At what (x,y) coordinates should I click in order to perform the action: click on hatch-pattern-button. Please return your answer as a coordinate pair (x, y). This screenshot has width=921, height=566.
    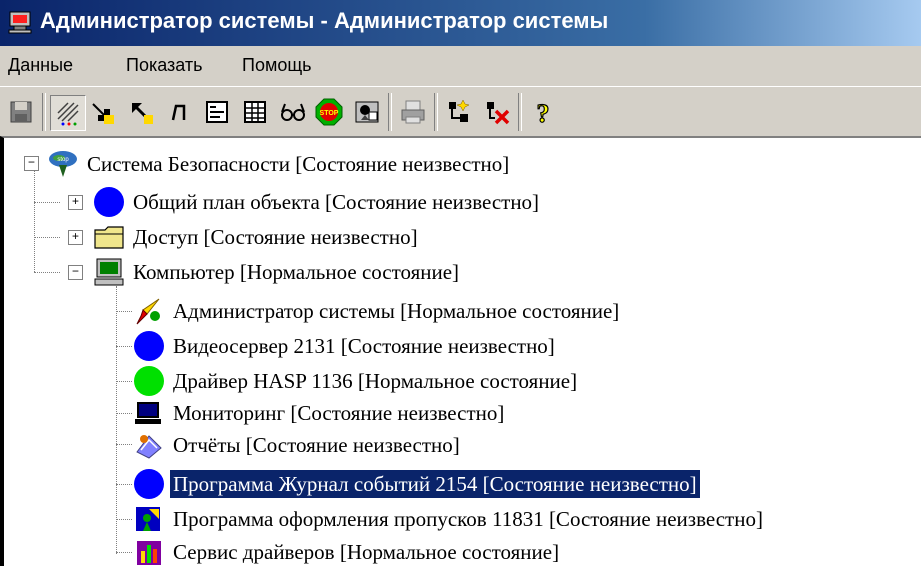
    Looking at the image, I should click on (68, 113).